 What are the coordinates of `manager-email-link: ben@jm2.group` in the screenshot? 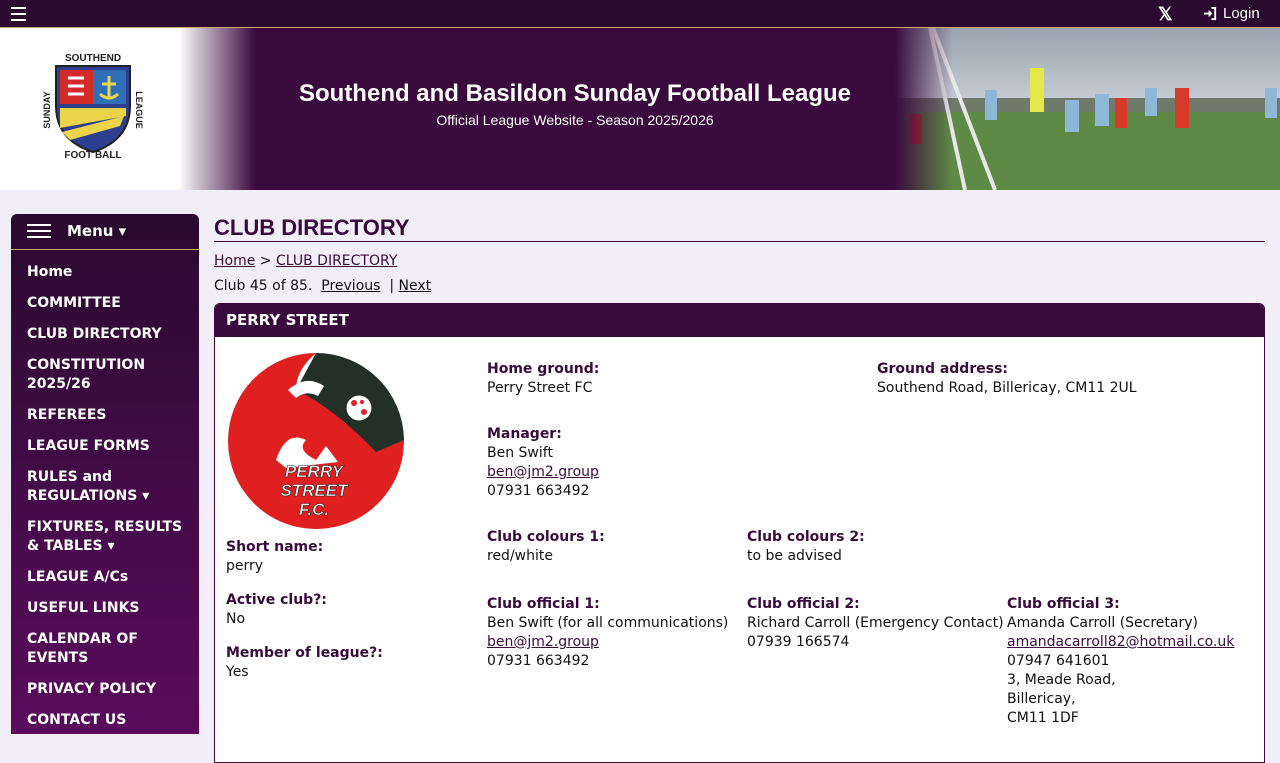 It's located at (543, 472).